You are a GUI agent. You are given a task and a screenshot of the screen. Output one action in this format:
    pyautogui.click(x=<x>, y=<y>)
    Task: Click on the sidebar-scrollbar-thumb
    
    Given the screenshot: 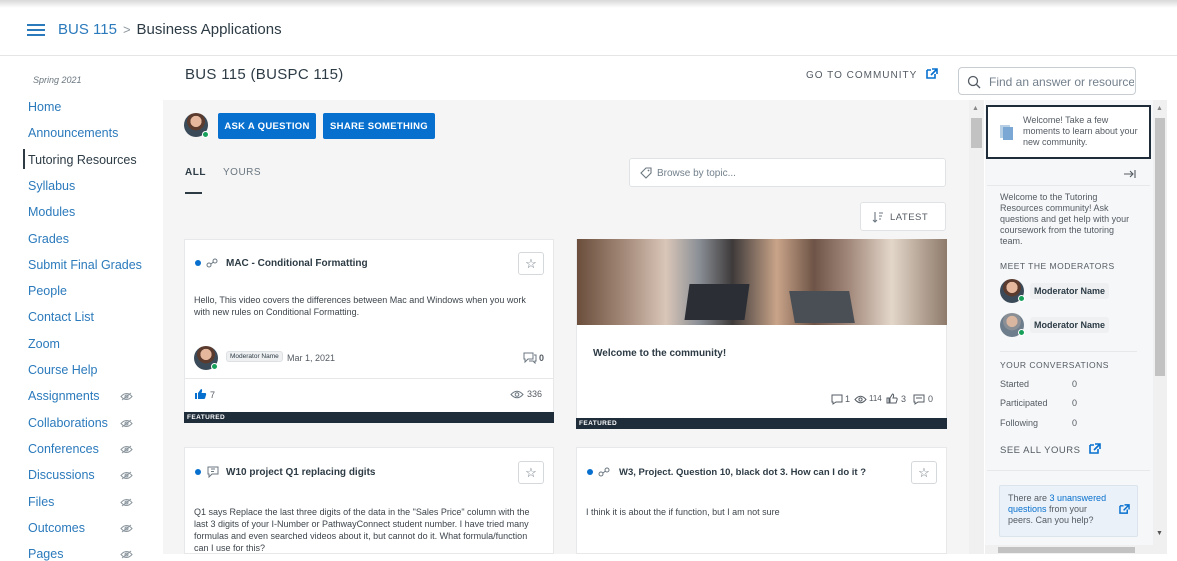 What is the action you would take?
    pyautogui.click(x=1160, y=247)
    